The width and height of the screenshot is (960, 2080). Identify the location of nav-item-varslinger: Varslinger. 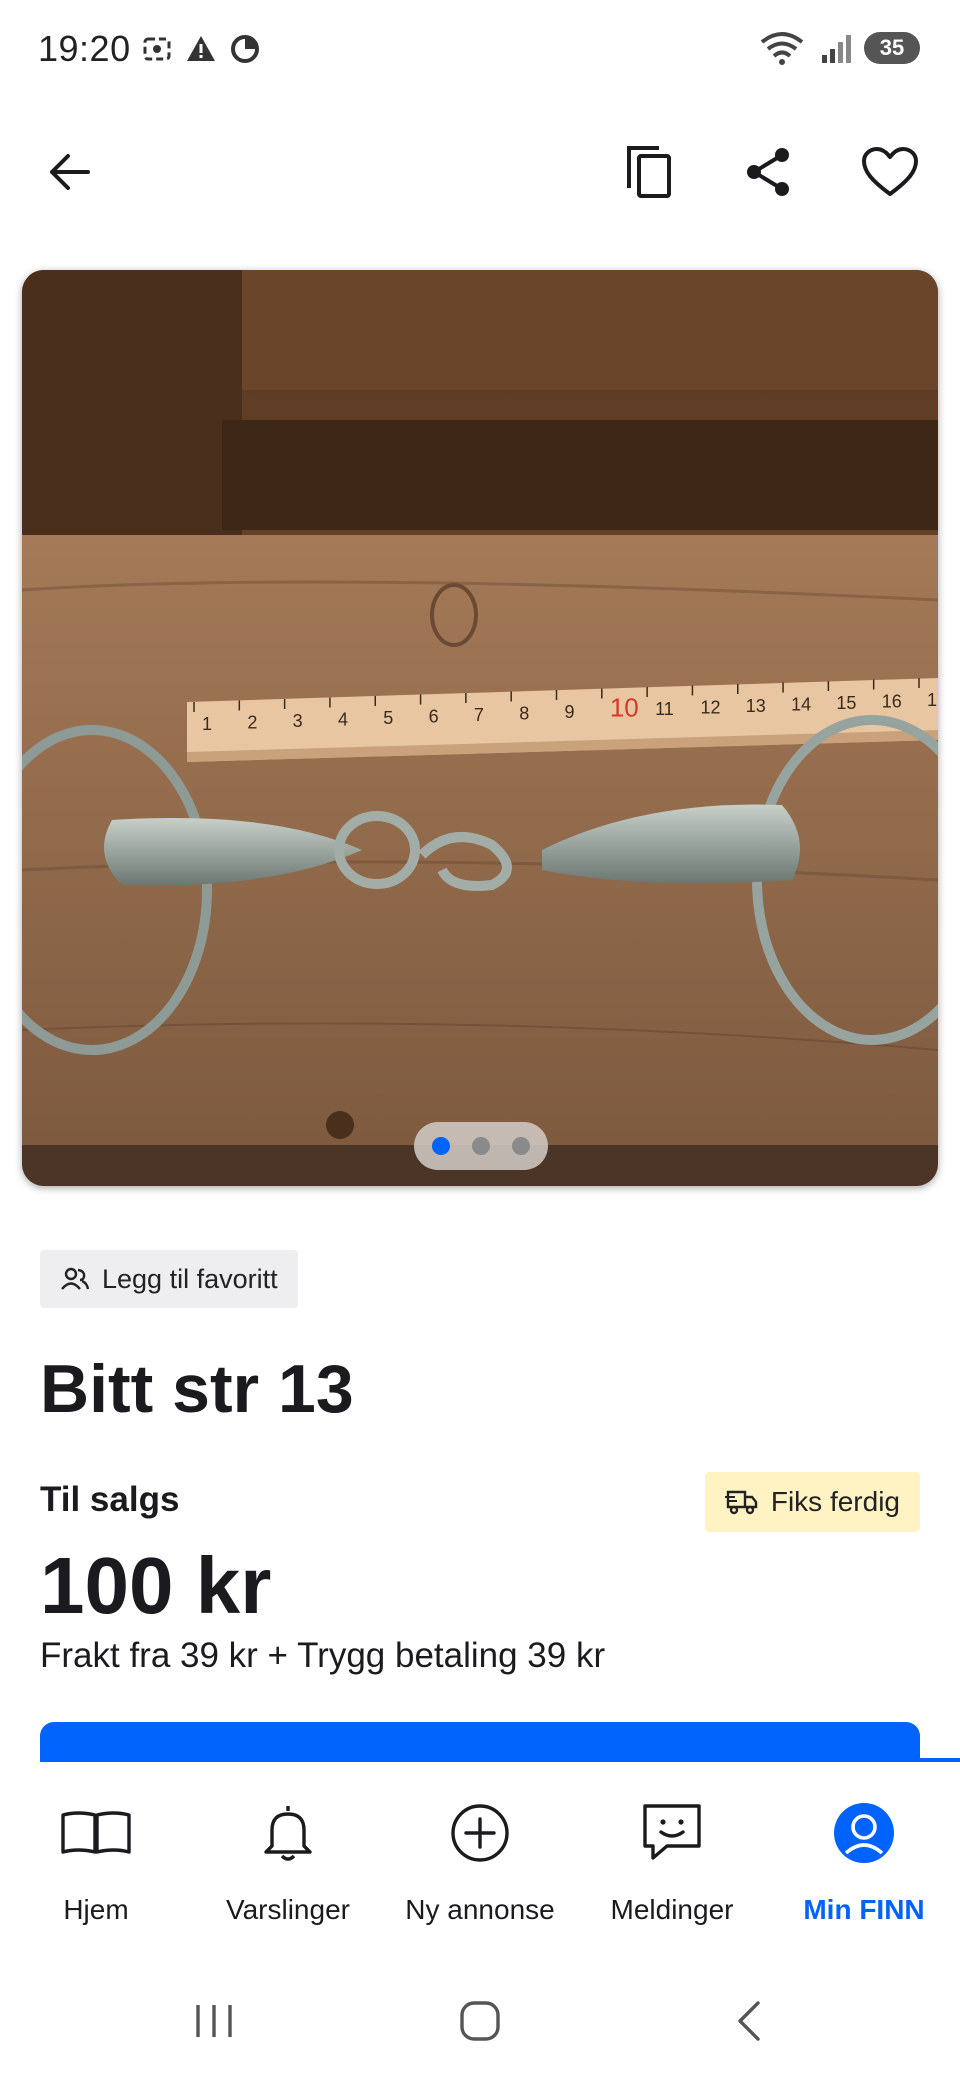
(288, 1862).